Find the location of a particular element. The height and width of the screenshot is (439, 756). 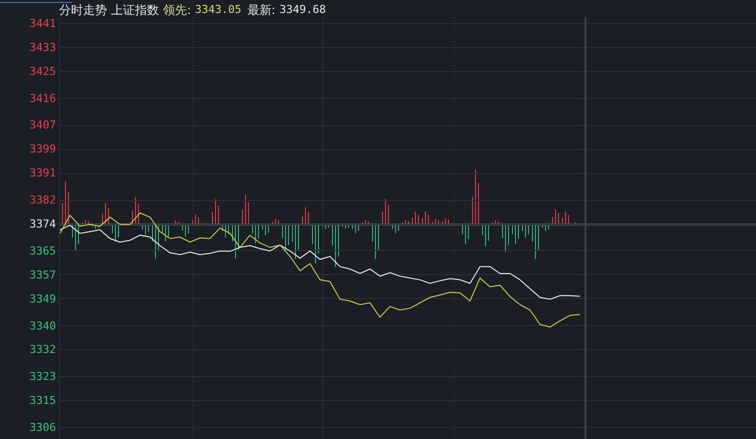

y-tick-label: 3365 is located at coordinates (43, 251).